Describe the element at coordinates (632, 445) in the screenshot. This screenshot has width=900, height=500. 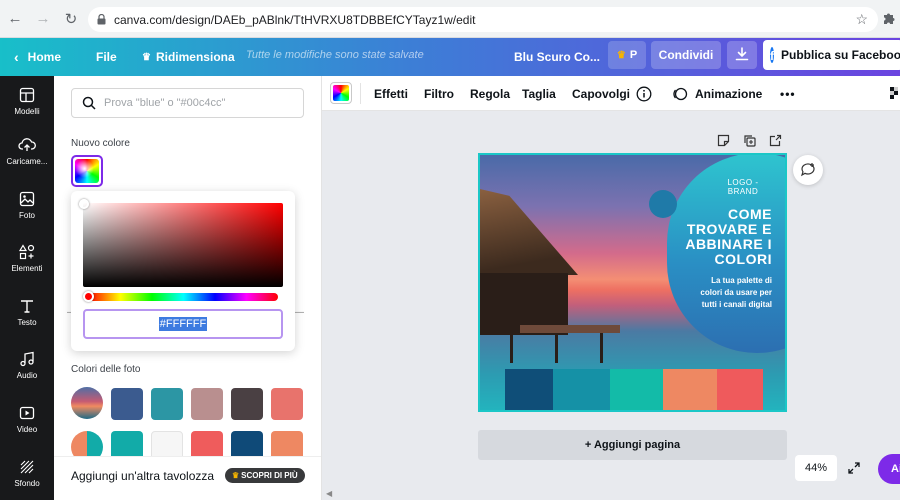
I see `add-page-button: + Aggiungi pagina` at that location.